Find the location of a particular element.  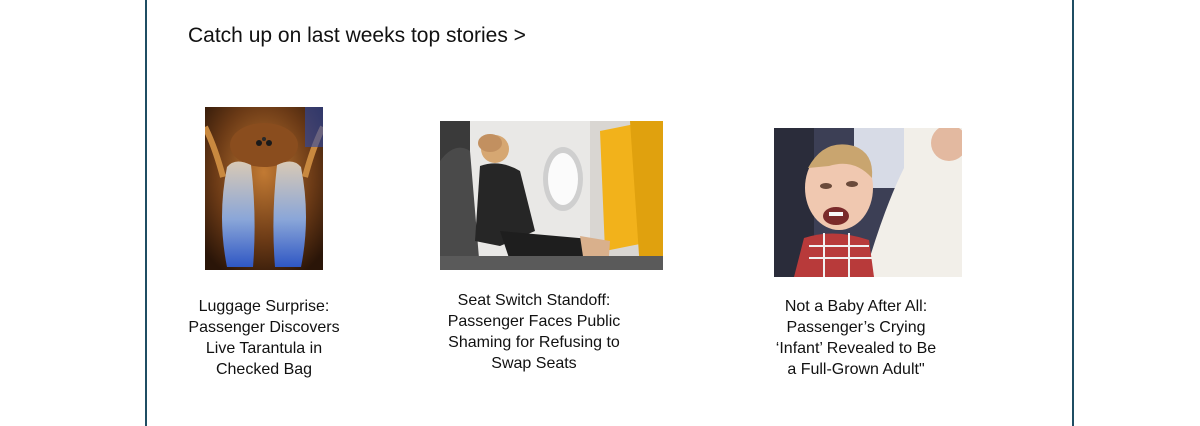

airplane-seat-passenger-photo-icon is located at coordinates (551, 195).